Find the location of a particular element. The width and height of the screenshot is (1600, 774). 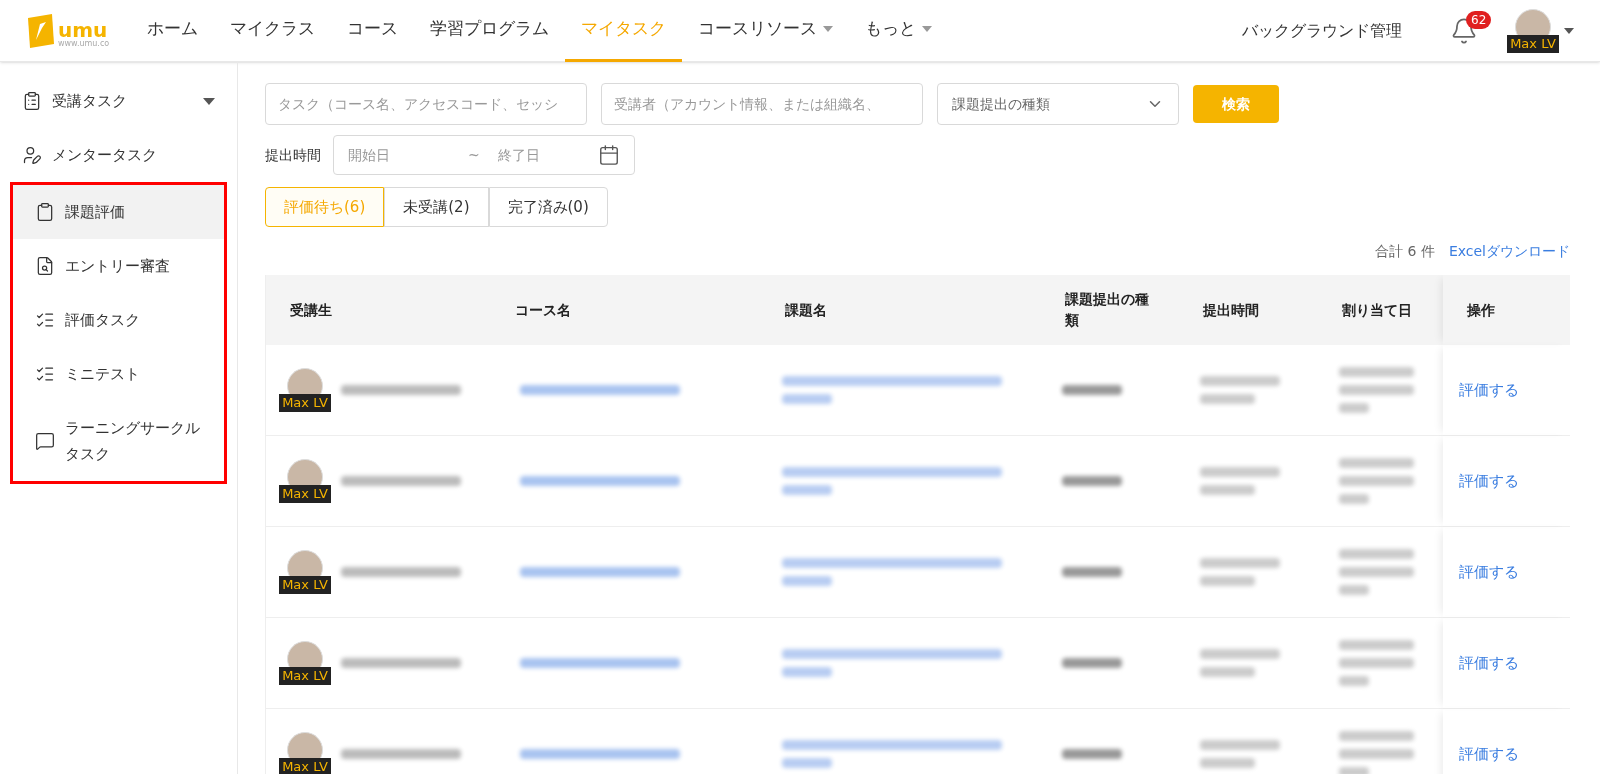

logo-icon is located at coordinates (41, 30).